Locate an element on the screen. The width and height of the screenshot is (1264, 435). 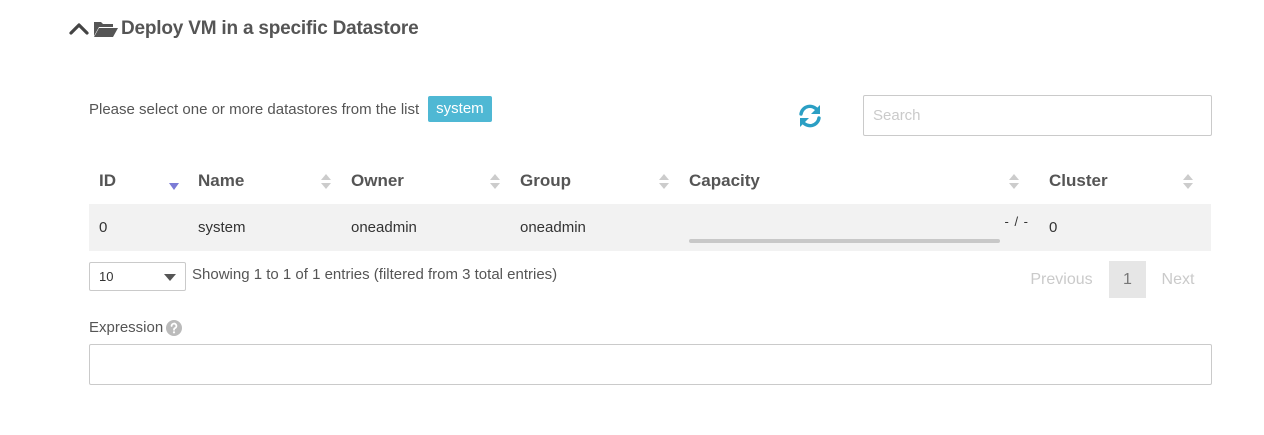
column-header-capacity: Capacity is located at coordinates (859, 181).